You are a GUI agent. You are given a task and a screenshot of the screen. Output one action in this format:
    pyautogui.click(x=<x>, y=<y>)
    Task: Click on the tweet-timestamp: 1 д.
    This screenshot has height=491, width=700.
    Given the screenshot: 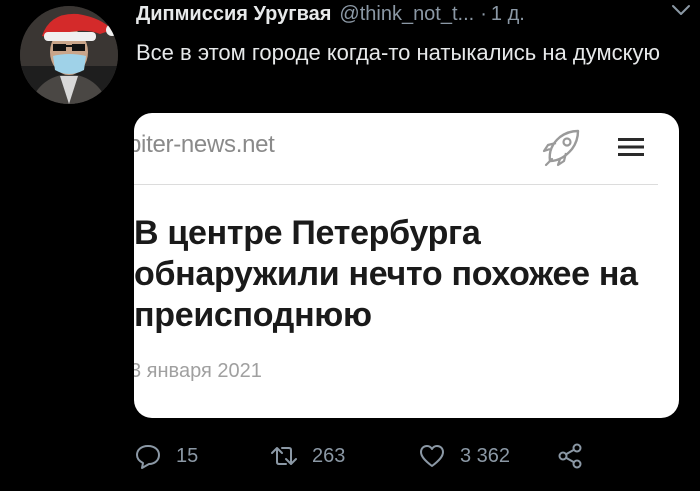 What is the action you would take?
    pyautogui.click(x=508, y=14)
    